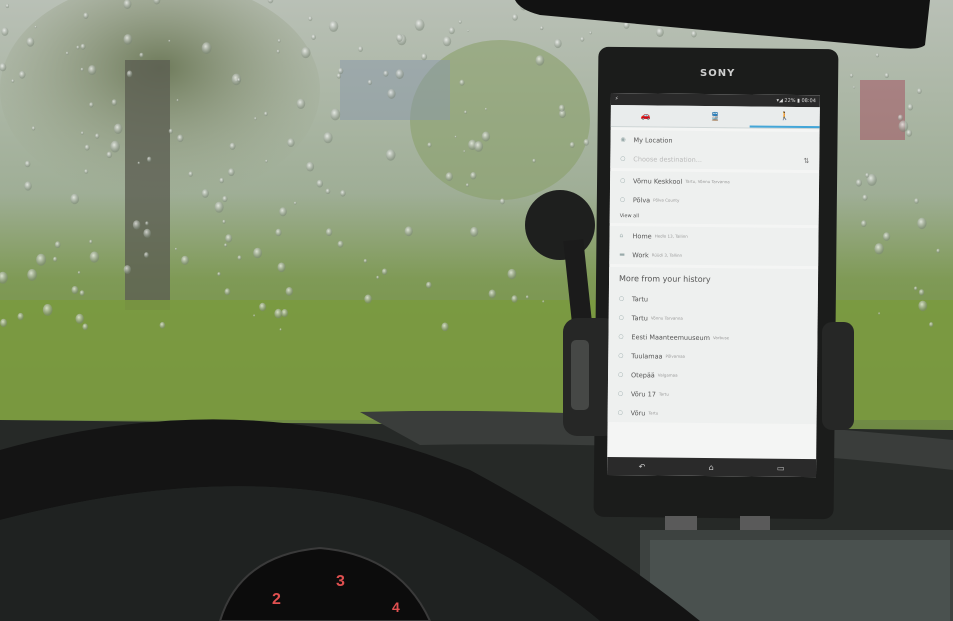  I want to click on destination-icon: ○, so click(623, 159).